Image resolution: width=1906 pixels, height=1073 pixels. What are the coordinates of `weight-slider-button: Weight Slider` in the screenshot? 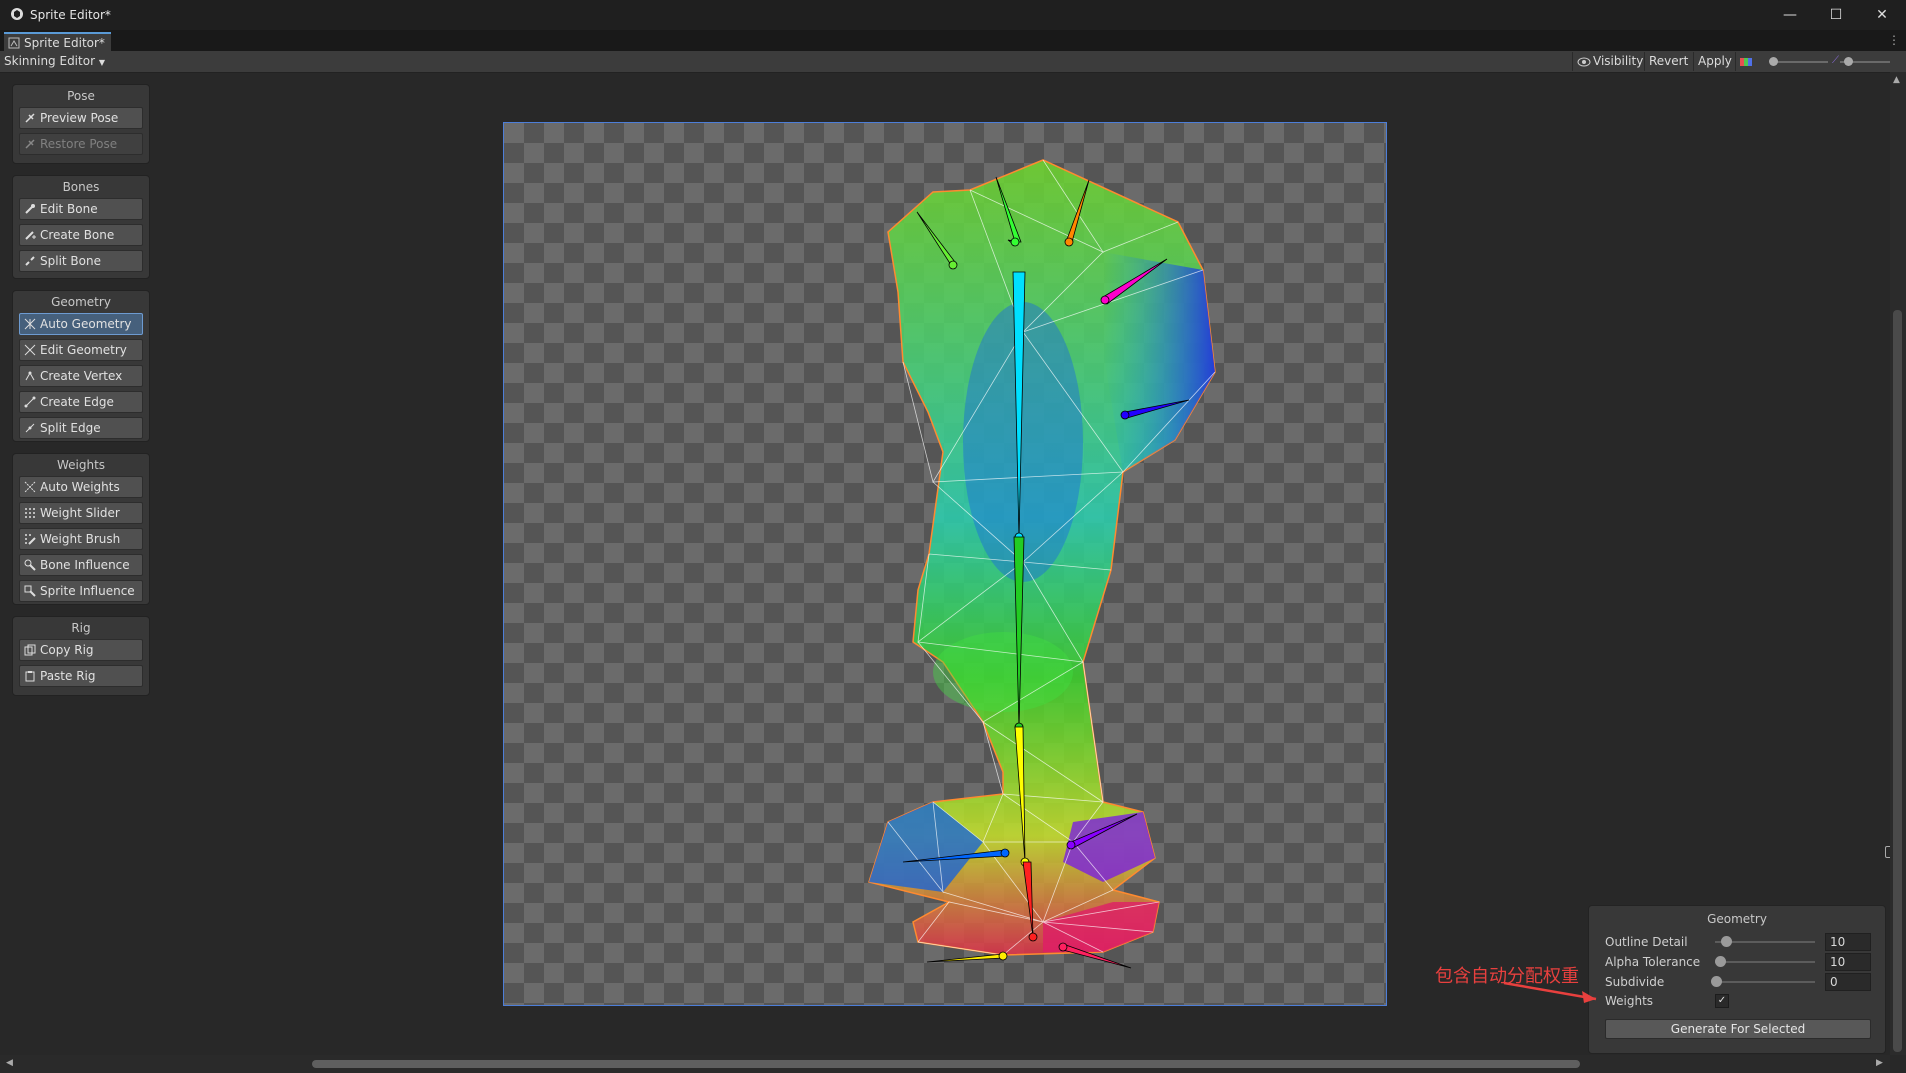 It's located at (81, 513).